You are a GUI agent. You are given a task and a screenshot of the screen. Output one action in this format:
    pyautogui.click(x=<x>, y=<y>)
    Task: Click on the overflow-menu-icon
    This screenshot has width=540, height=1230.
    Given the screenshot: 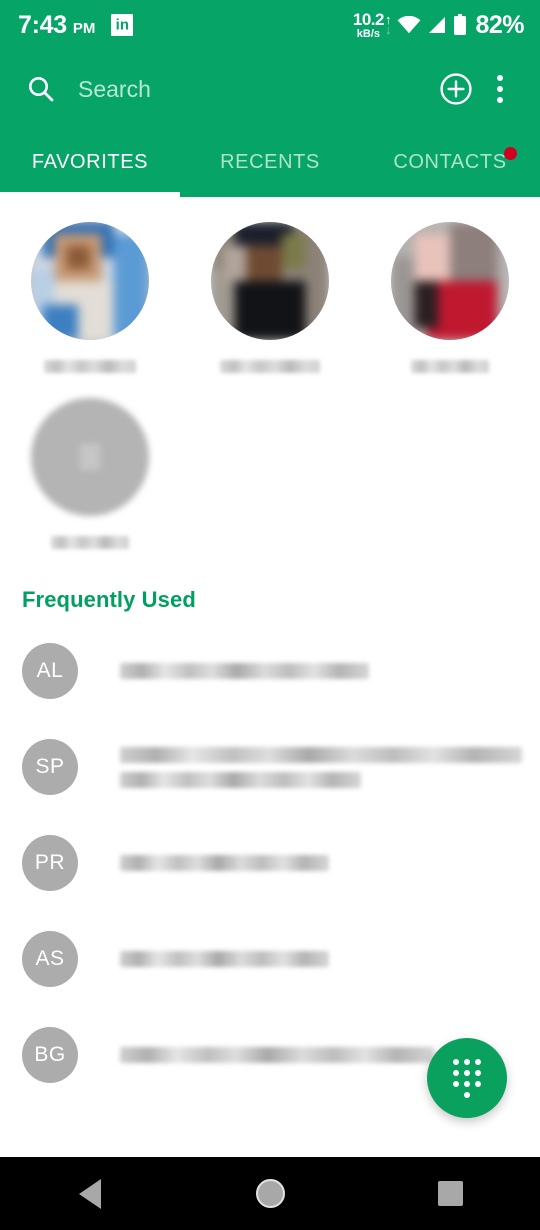 What is the action you would take?
    pyautogui.click(x=500, y=89)
    